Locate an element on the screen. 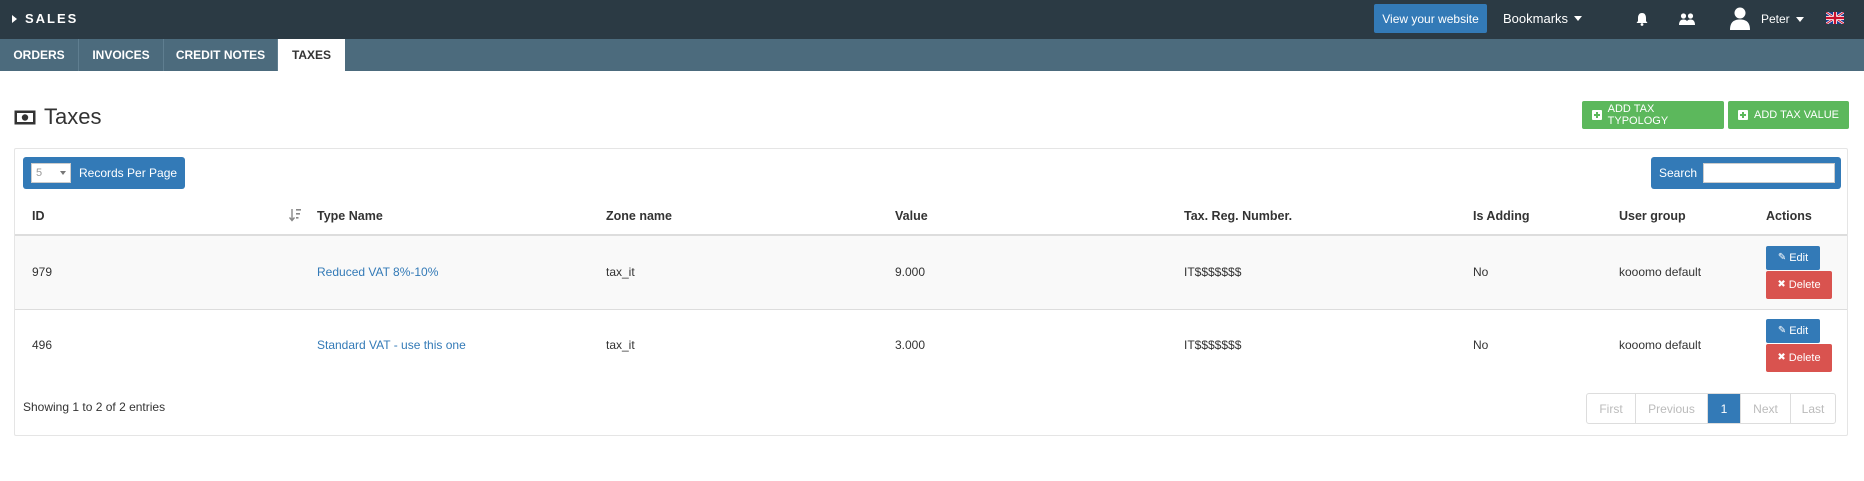 The height and width of the screenshot is (481, 1864). bookmarks-label: Bookmarks is located at coordinates (1536, 18).